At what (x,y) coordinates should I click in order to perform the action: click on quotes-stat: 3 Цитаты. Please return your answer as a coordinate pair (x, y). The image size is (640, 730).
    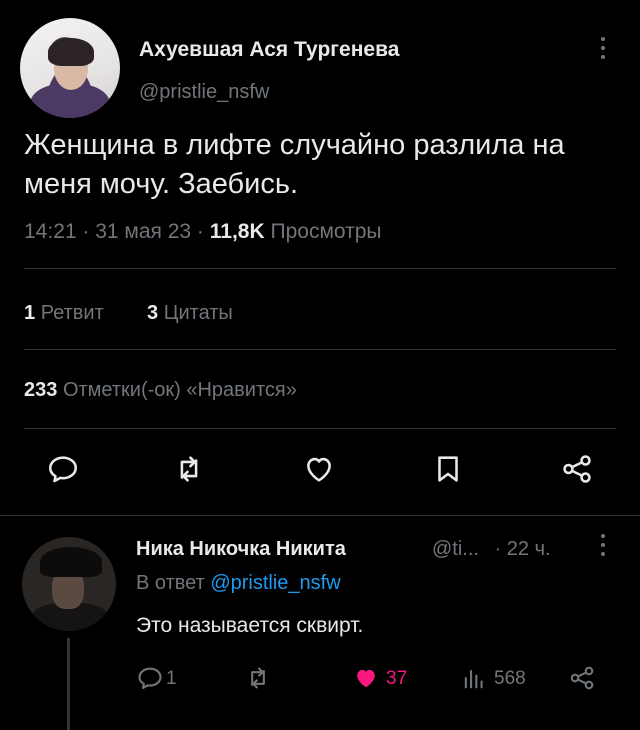
    Looking at the image, I should click on (190, 313).